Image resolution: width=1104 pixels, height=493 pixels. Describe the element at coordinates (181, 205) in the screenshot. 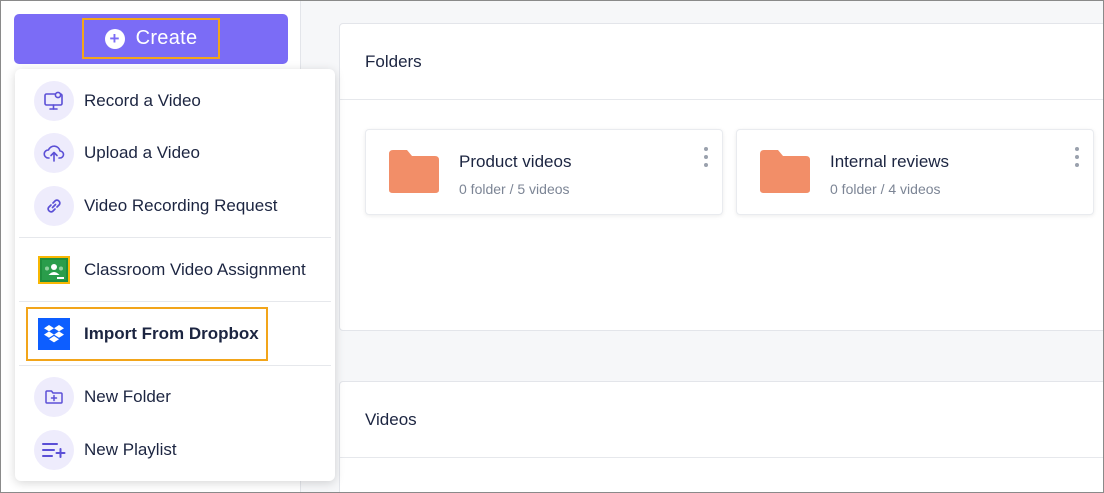

I see `menu-item-label: Video Recording Request` at that location.